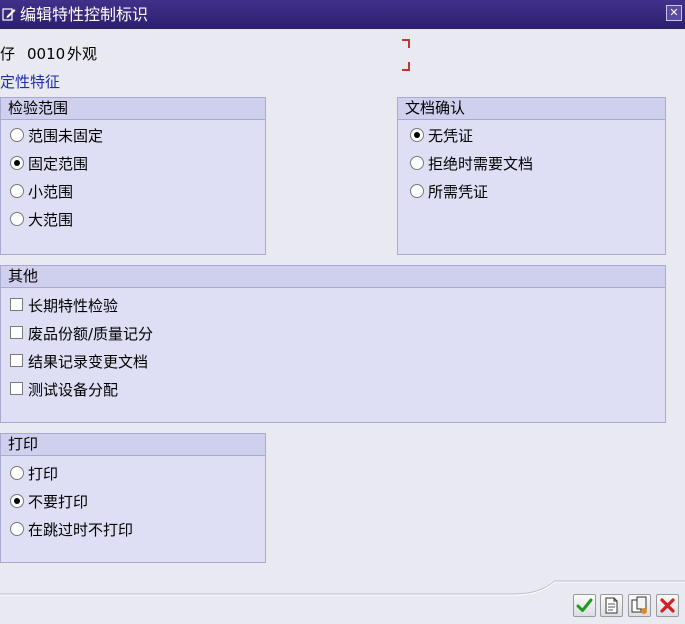 The width and height of the screenshot is (685, 624). Describe the element at coordinates (674, 13) in the screenshot. I see `close-icon: ✕` at that location.